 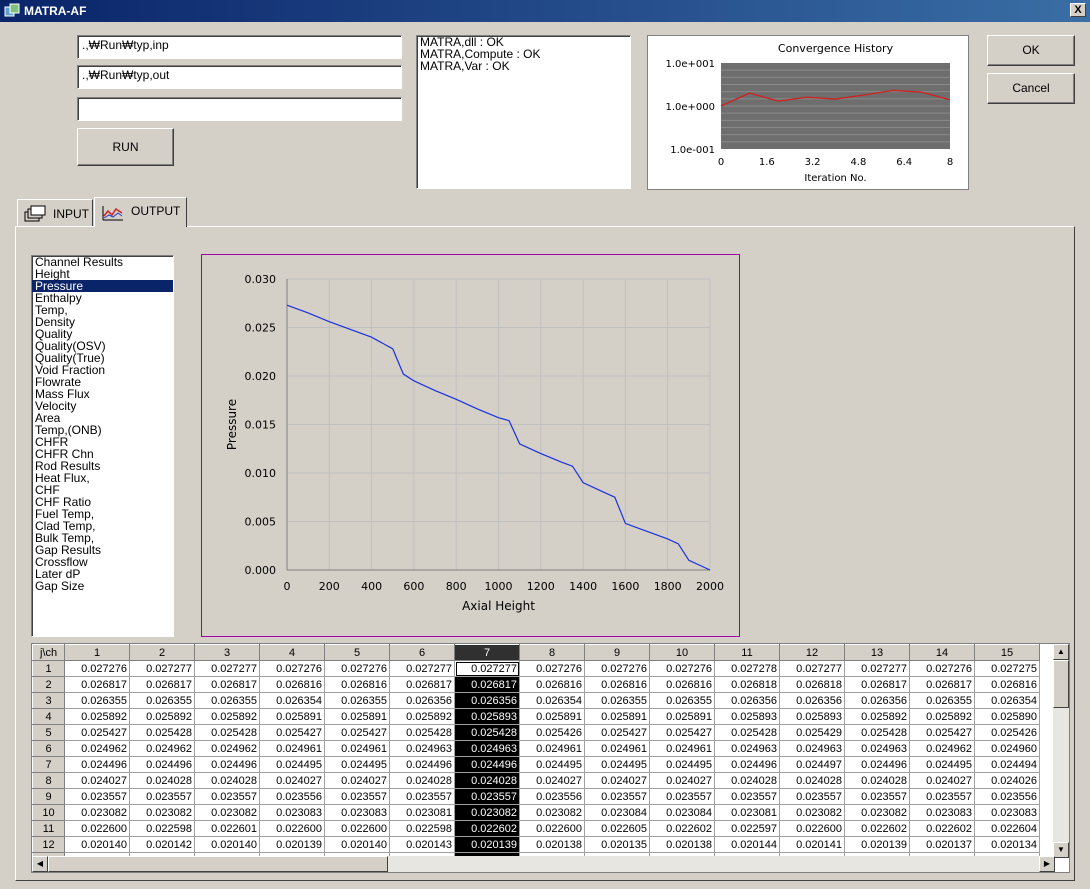 What do you see at coordinates (227, 652) in the screenshot?
I see `column-header: 3` at bounding box center [227, 652].